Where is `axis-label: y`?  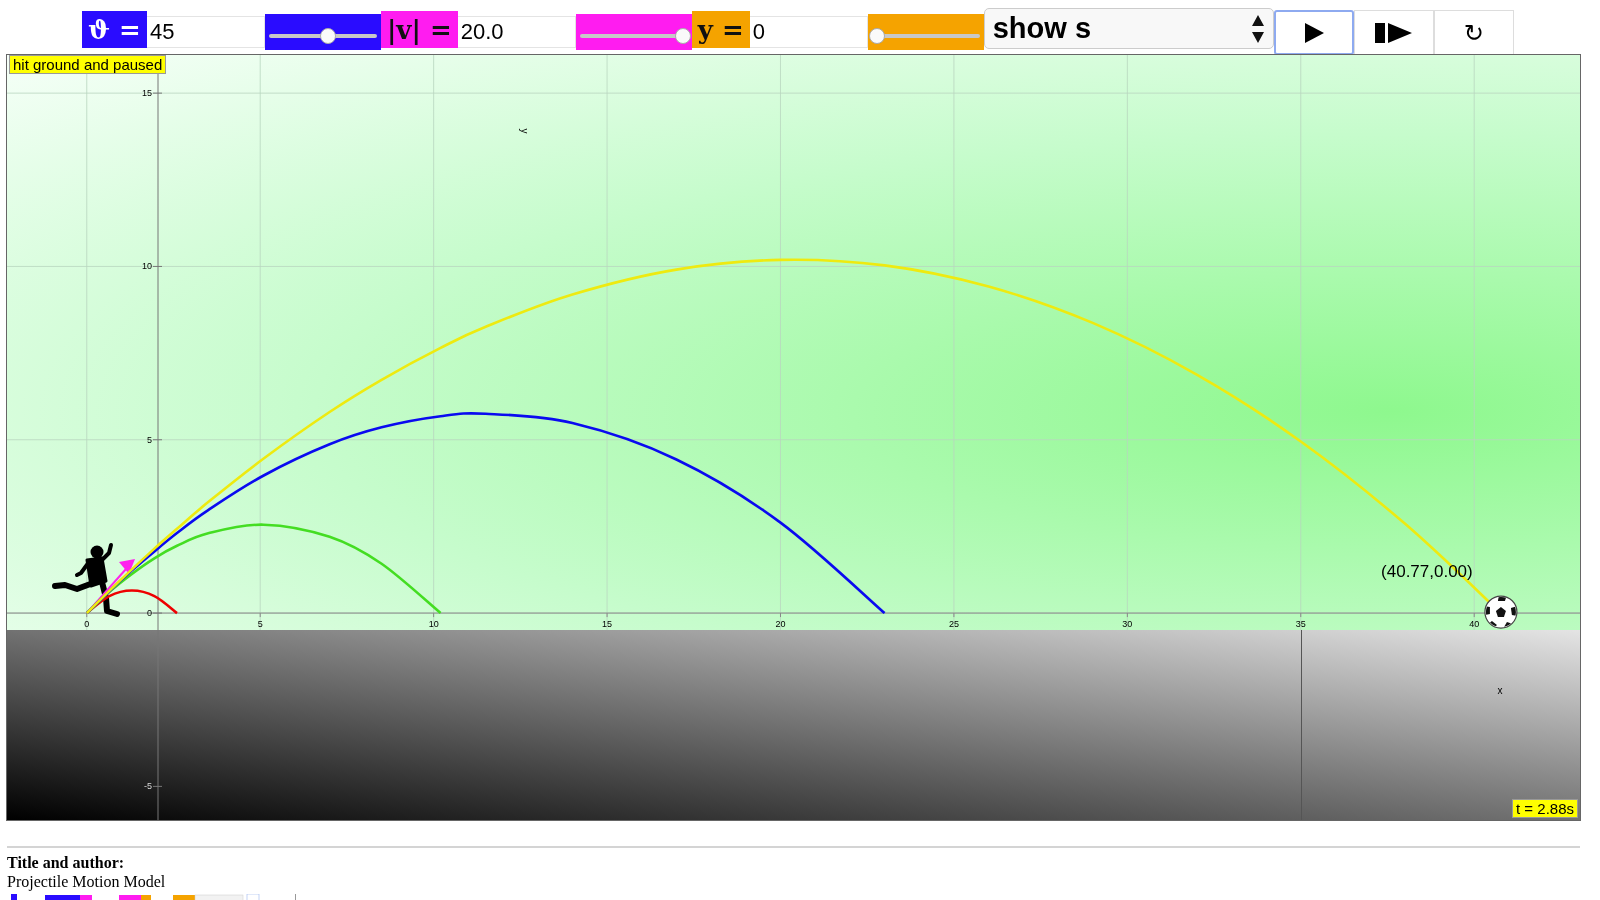
axis-label: y is located at coordinates (524, 131).